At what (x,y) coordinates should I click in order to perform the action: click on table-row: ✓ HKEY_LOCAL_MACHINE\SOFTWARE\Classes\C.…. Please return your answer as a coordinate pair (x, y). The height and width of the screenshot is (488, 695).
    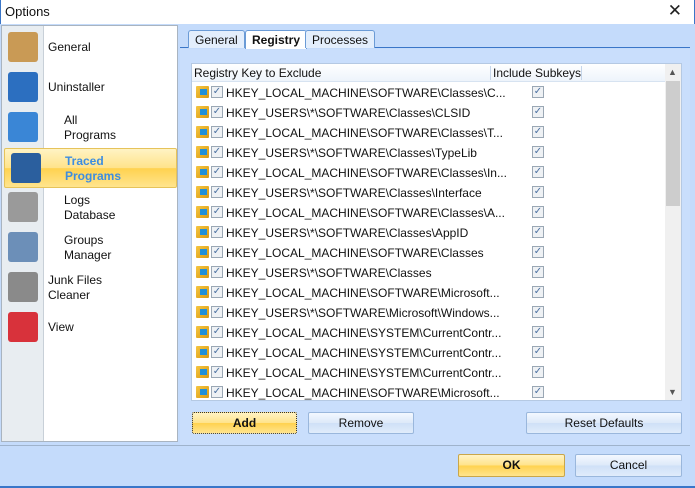
    Looking at the image, I should click on (429, 93).